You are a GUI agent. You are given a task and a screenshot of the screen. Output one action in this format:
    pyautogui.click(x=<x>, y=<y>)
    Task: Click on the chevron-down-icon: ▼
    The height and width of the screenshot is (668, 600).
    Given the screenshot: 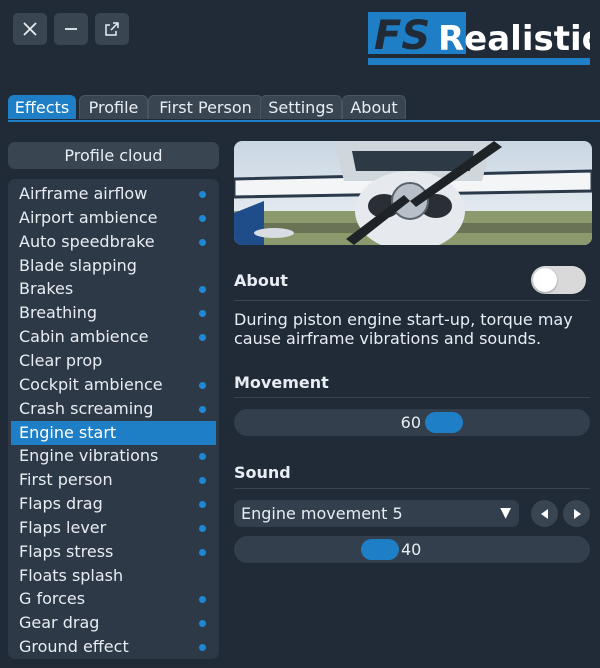 What is the action you would take?
    pyautogui.click(x=505, y=513)
    